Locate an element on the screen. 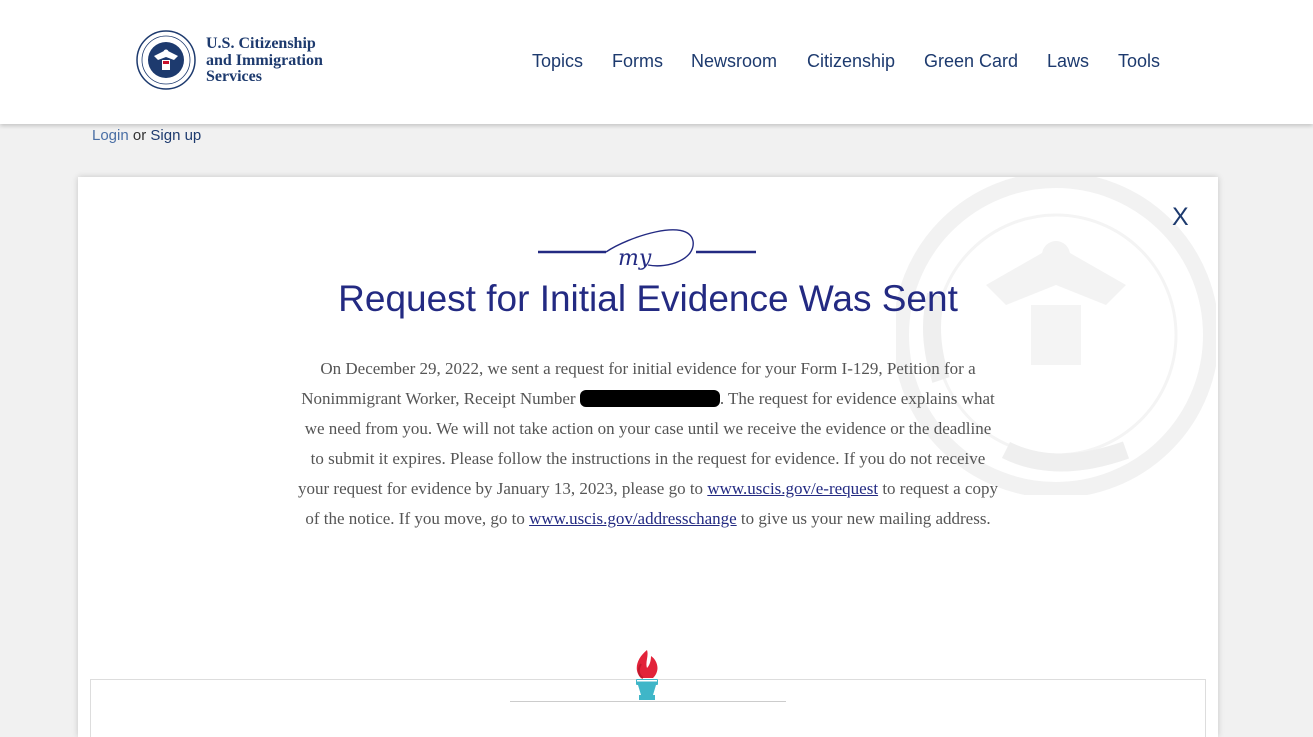 The height and width of the screenshot is (737, 1313). nav-newsroom: Newsroom is located at coordinates (734, 61).